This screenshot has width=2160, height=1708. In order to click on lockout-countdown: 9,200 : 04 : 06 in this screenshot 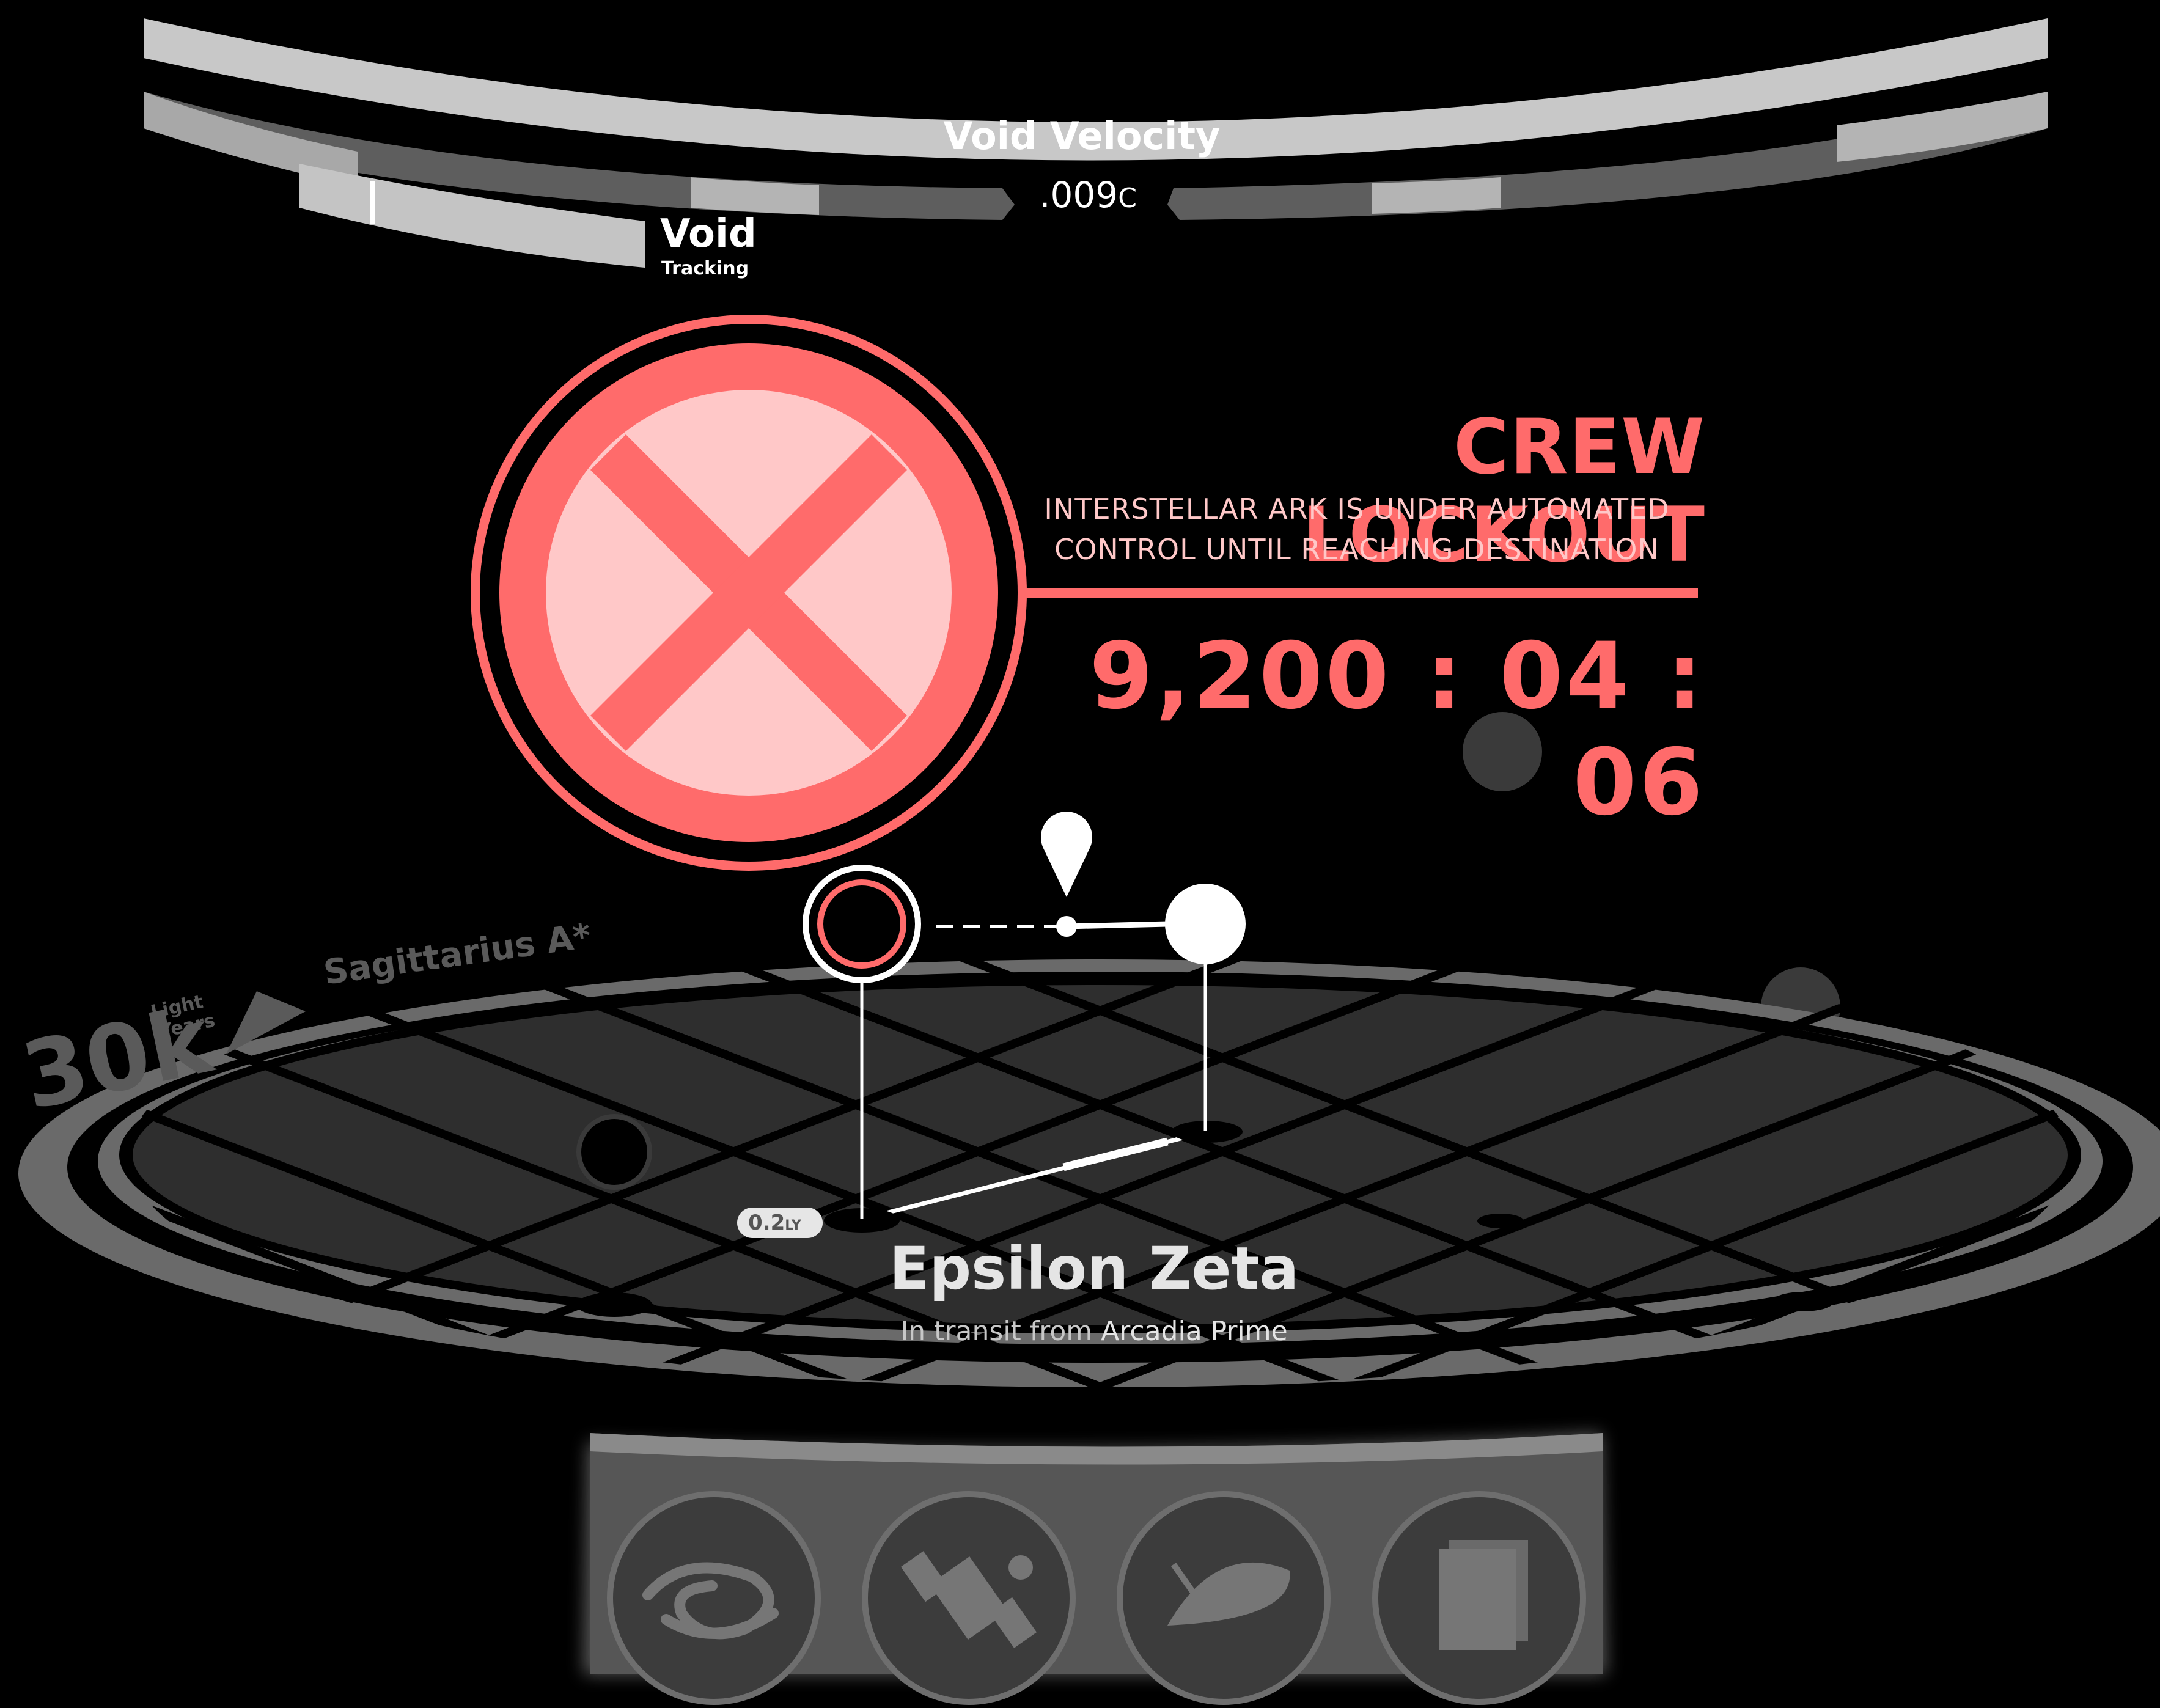, I will do `click(1397, 729)`.